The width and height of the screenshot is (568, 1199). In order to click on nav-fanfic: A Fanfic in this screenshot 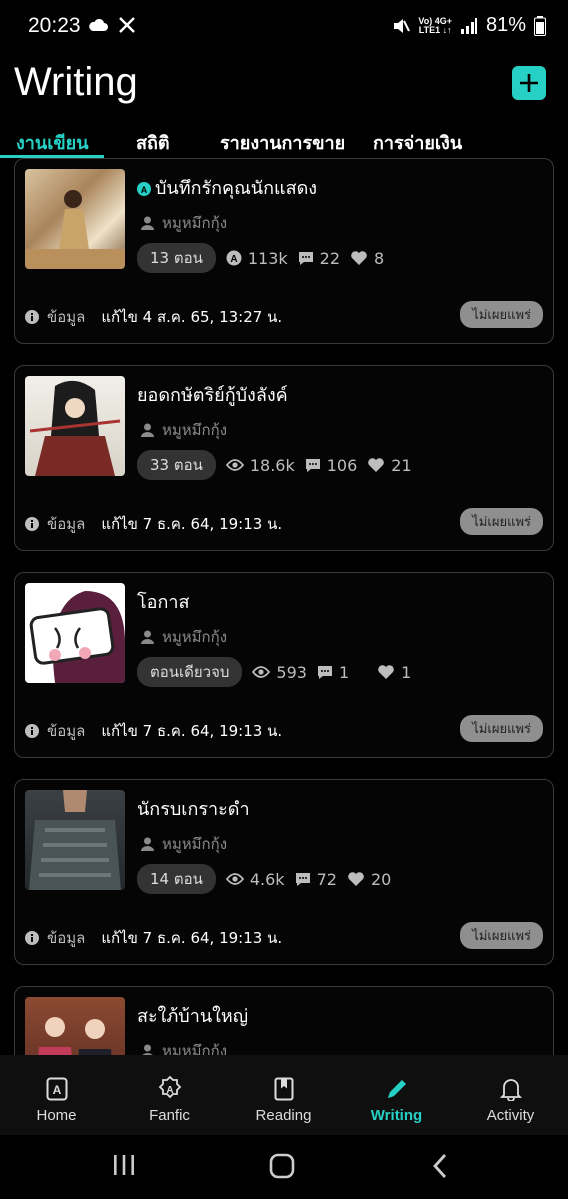, I will do `click(169, 1099)`.